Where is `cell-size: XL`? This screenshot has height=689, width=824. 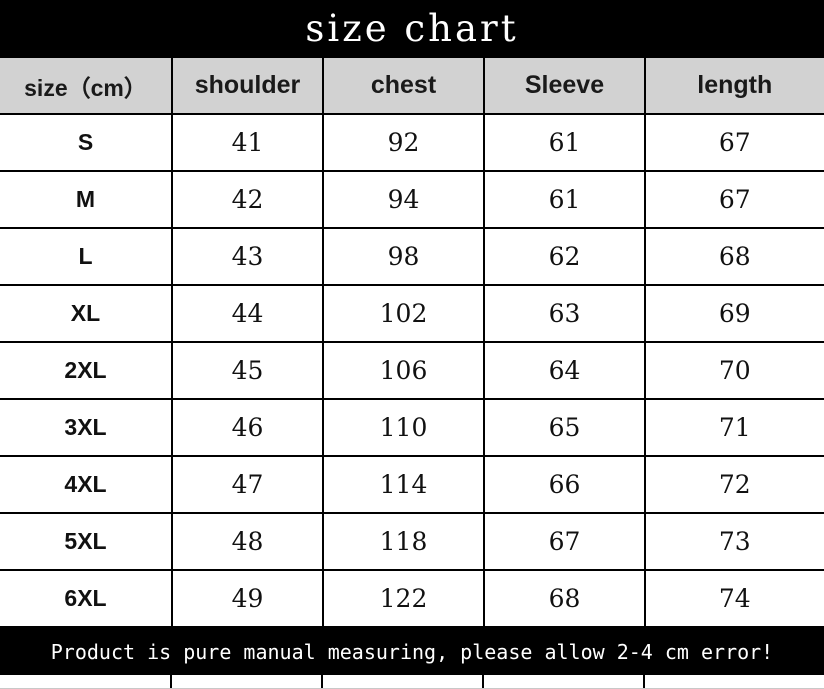 cell-size: XL is located at coordinates (86, 314).